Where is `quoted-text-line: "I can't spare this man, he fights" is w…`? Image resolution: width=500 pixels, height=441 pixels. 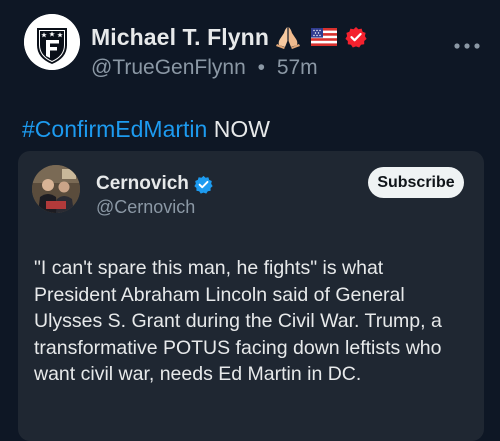
quoted-text-line: "I can't spare this man, he fights" is w… is located at coordinates (209, 268).